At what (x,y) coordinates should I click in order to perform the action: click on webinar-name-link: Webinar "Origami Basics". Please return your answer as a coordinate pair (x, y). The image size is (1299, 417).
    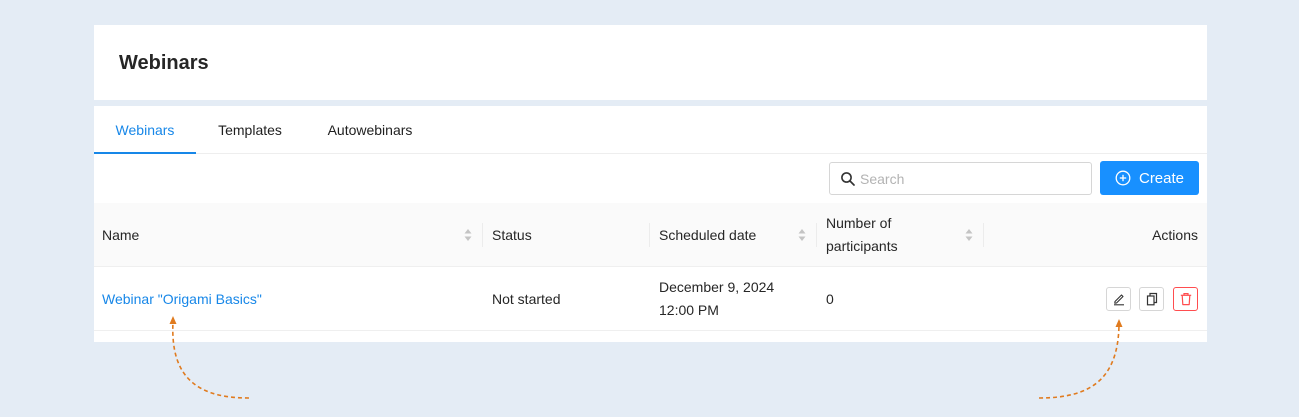
    Looking at the image, I should click on (182, 299).